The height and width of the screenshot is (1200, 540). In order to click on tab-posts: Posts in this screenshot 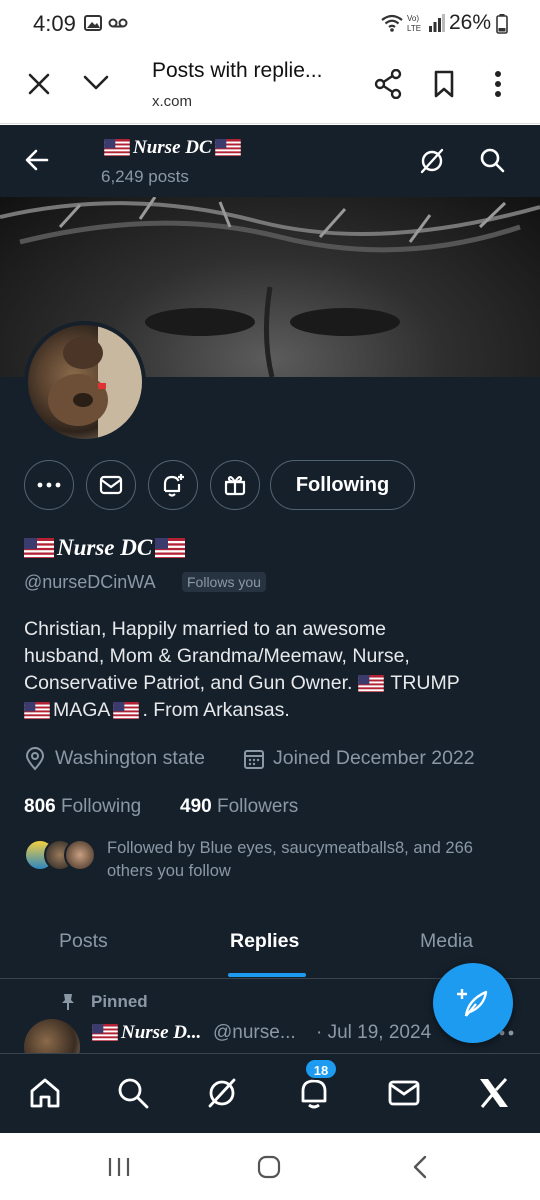, I will do `click(83, 941)`.